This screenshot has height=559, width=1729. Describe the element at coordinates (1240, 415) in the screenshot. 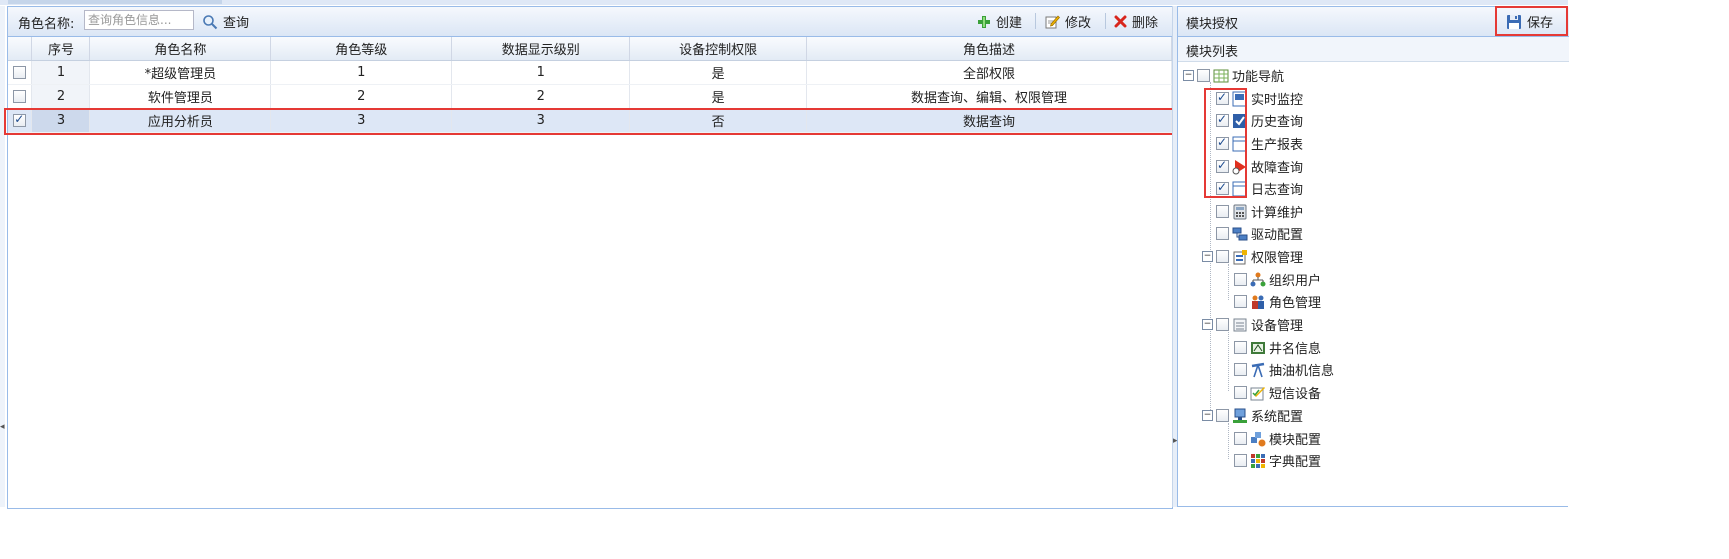

I see `system-icon` at that location.